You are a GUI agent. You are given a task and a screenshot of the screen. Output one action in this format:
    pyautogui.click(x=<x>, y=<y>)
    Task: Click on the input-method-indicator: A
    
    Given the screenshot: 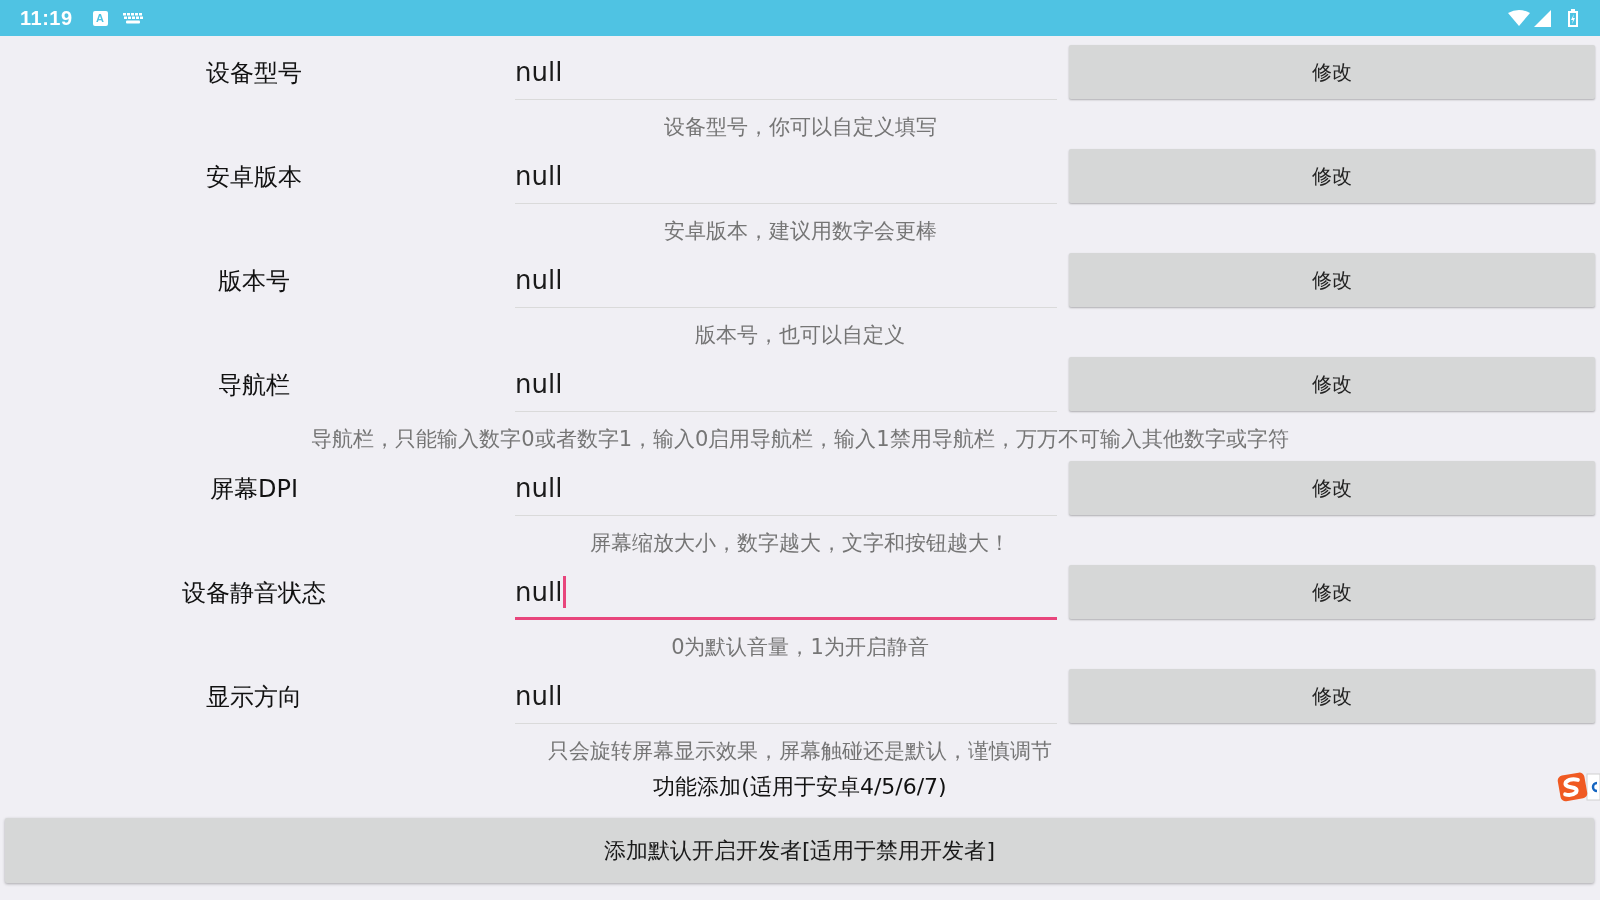 What is the action you would take?
    pyautogui.click(x=100, y=18)
    